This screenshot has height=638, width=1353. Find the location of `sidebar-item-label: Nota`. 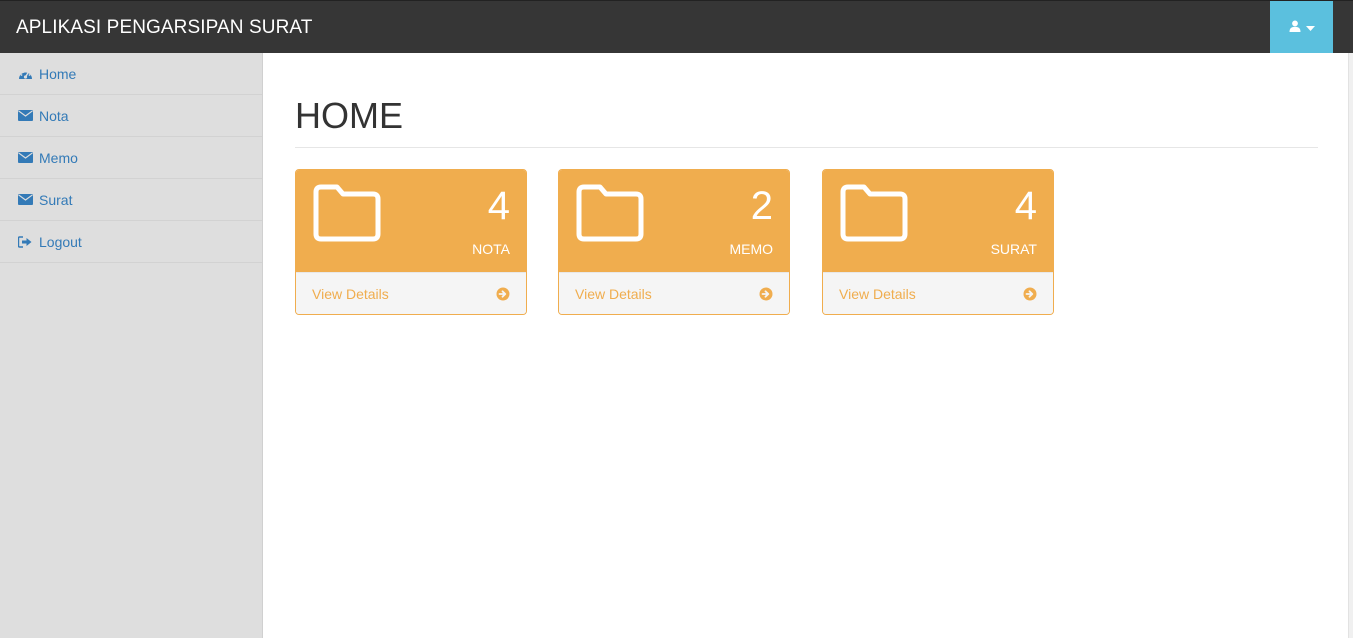

sidebar-item-label: Nota is located at coordinates (54, 115).